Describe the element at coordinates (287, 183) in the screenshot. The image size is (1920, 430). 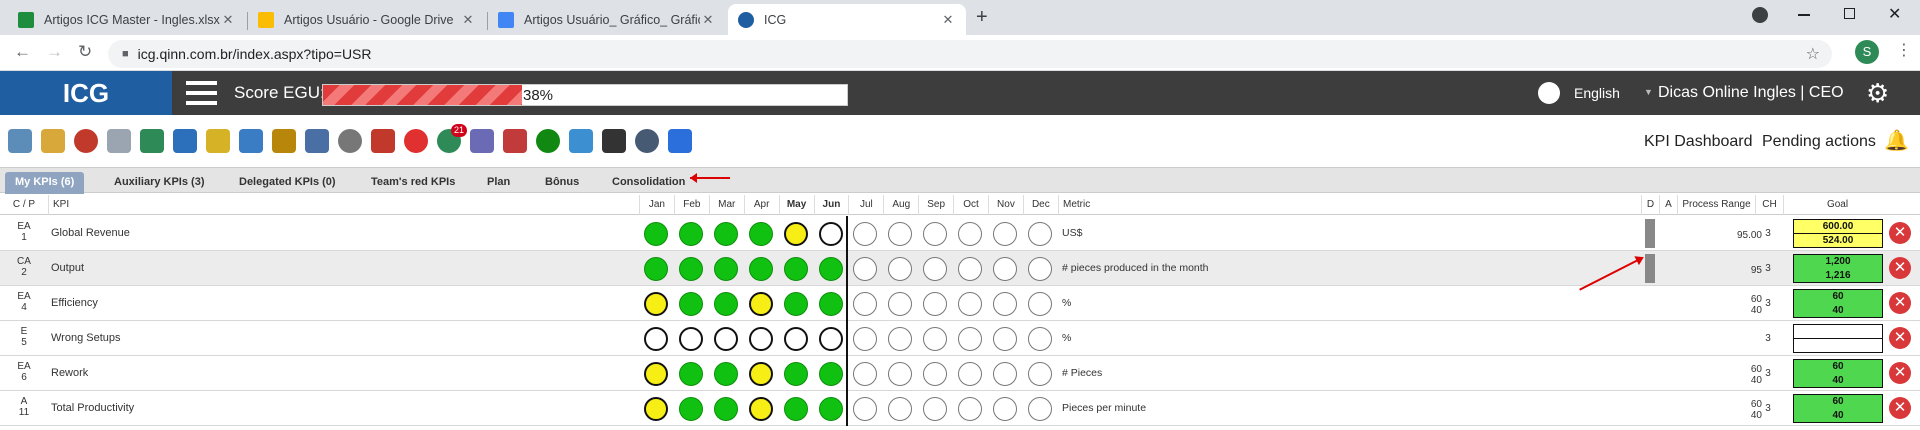
I see `tab-delegated-kpis: Delegated KPIs (0)` at that location.